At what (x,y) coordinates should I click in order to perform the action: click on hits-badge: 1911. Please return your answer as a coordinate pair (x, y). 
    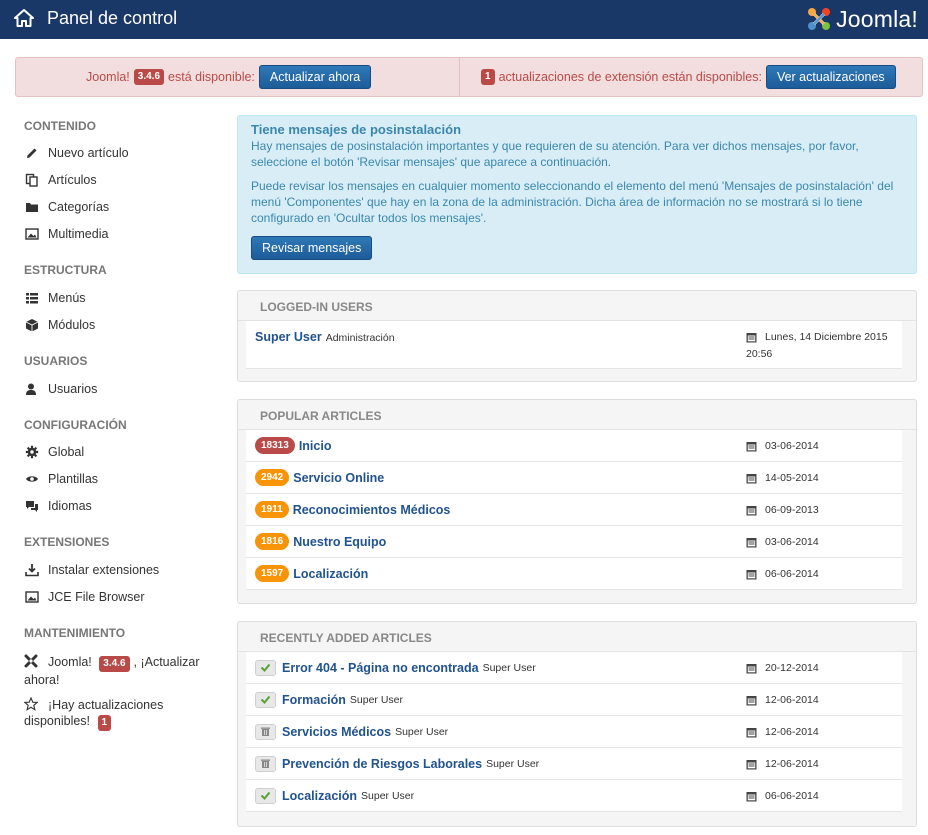
    Looking at the image, I should click on (272, 509).